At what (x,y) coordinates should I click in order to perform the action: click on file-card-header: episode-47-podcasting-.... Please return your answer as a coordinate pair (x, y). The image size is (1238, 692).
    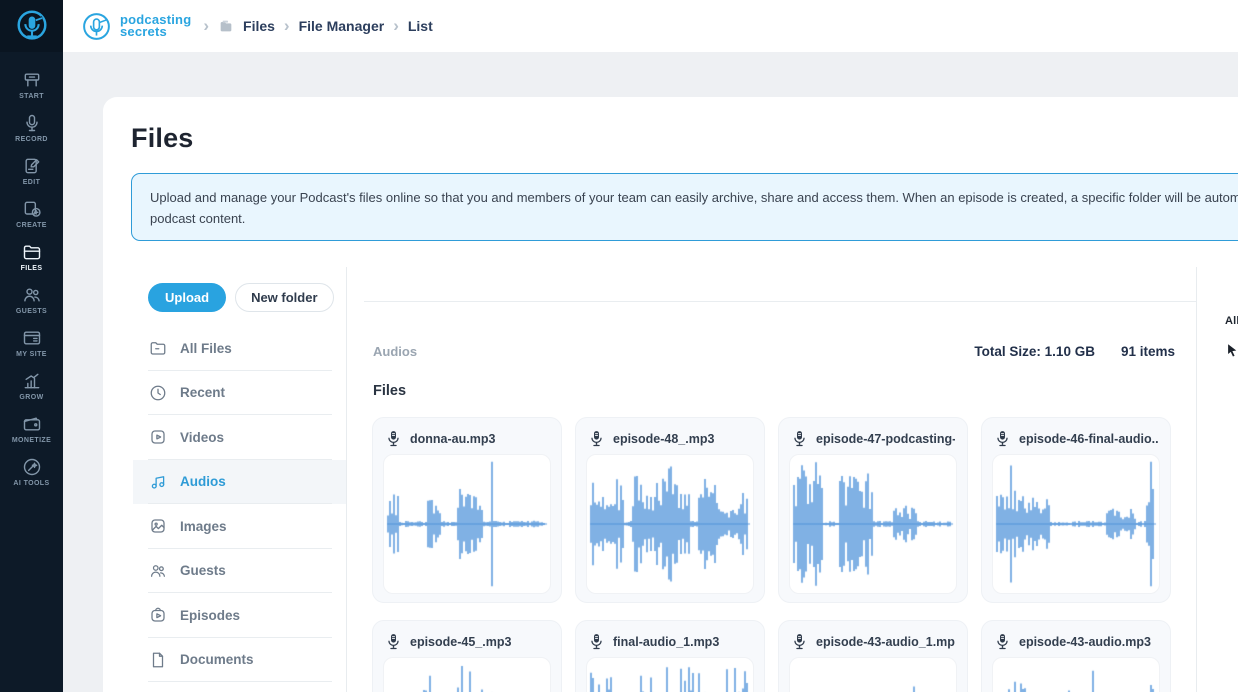
    Looking at the image, I should click on (873, 432).